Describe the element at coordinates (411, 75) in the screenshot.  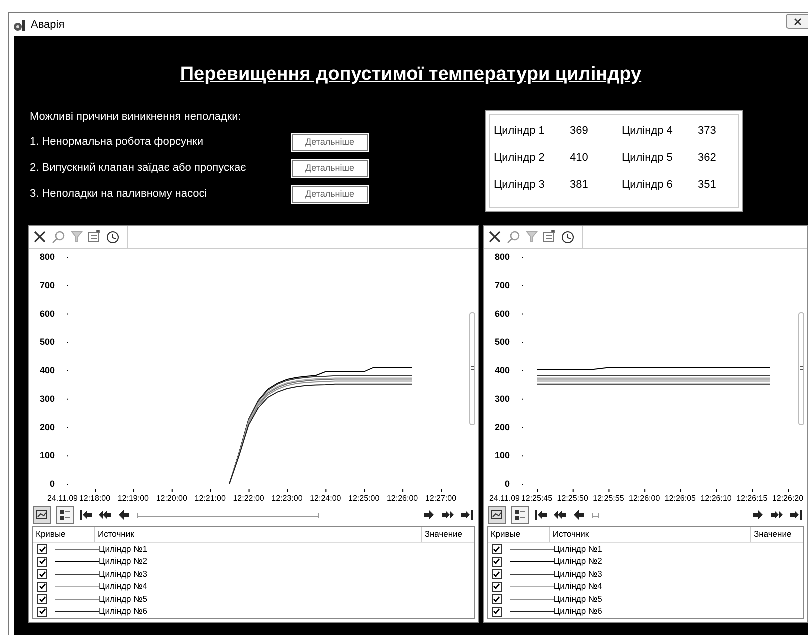
I see `heading: Перевищення допустимої температури циліндру` at that location.